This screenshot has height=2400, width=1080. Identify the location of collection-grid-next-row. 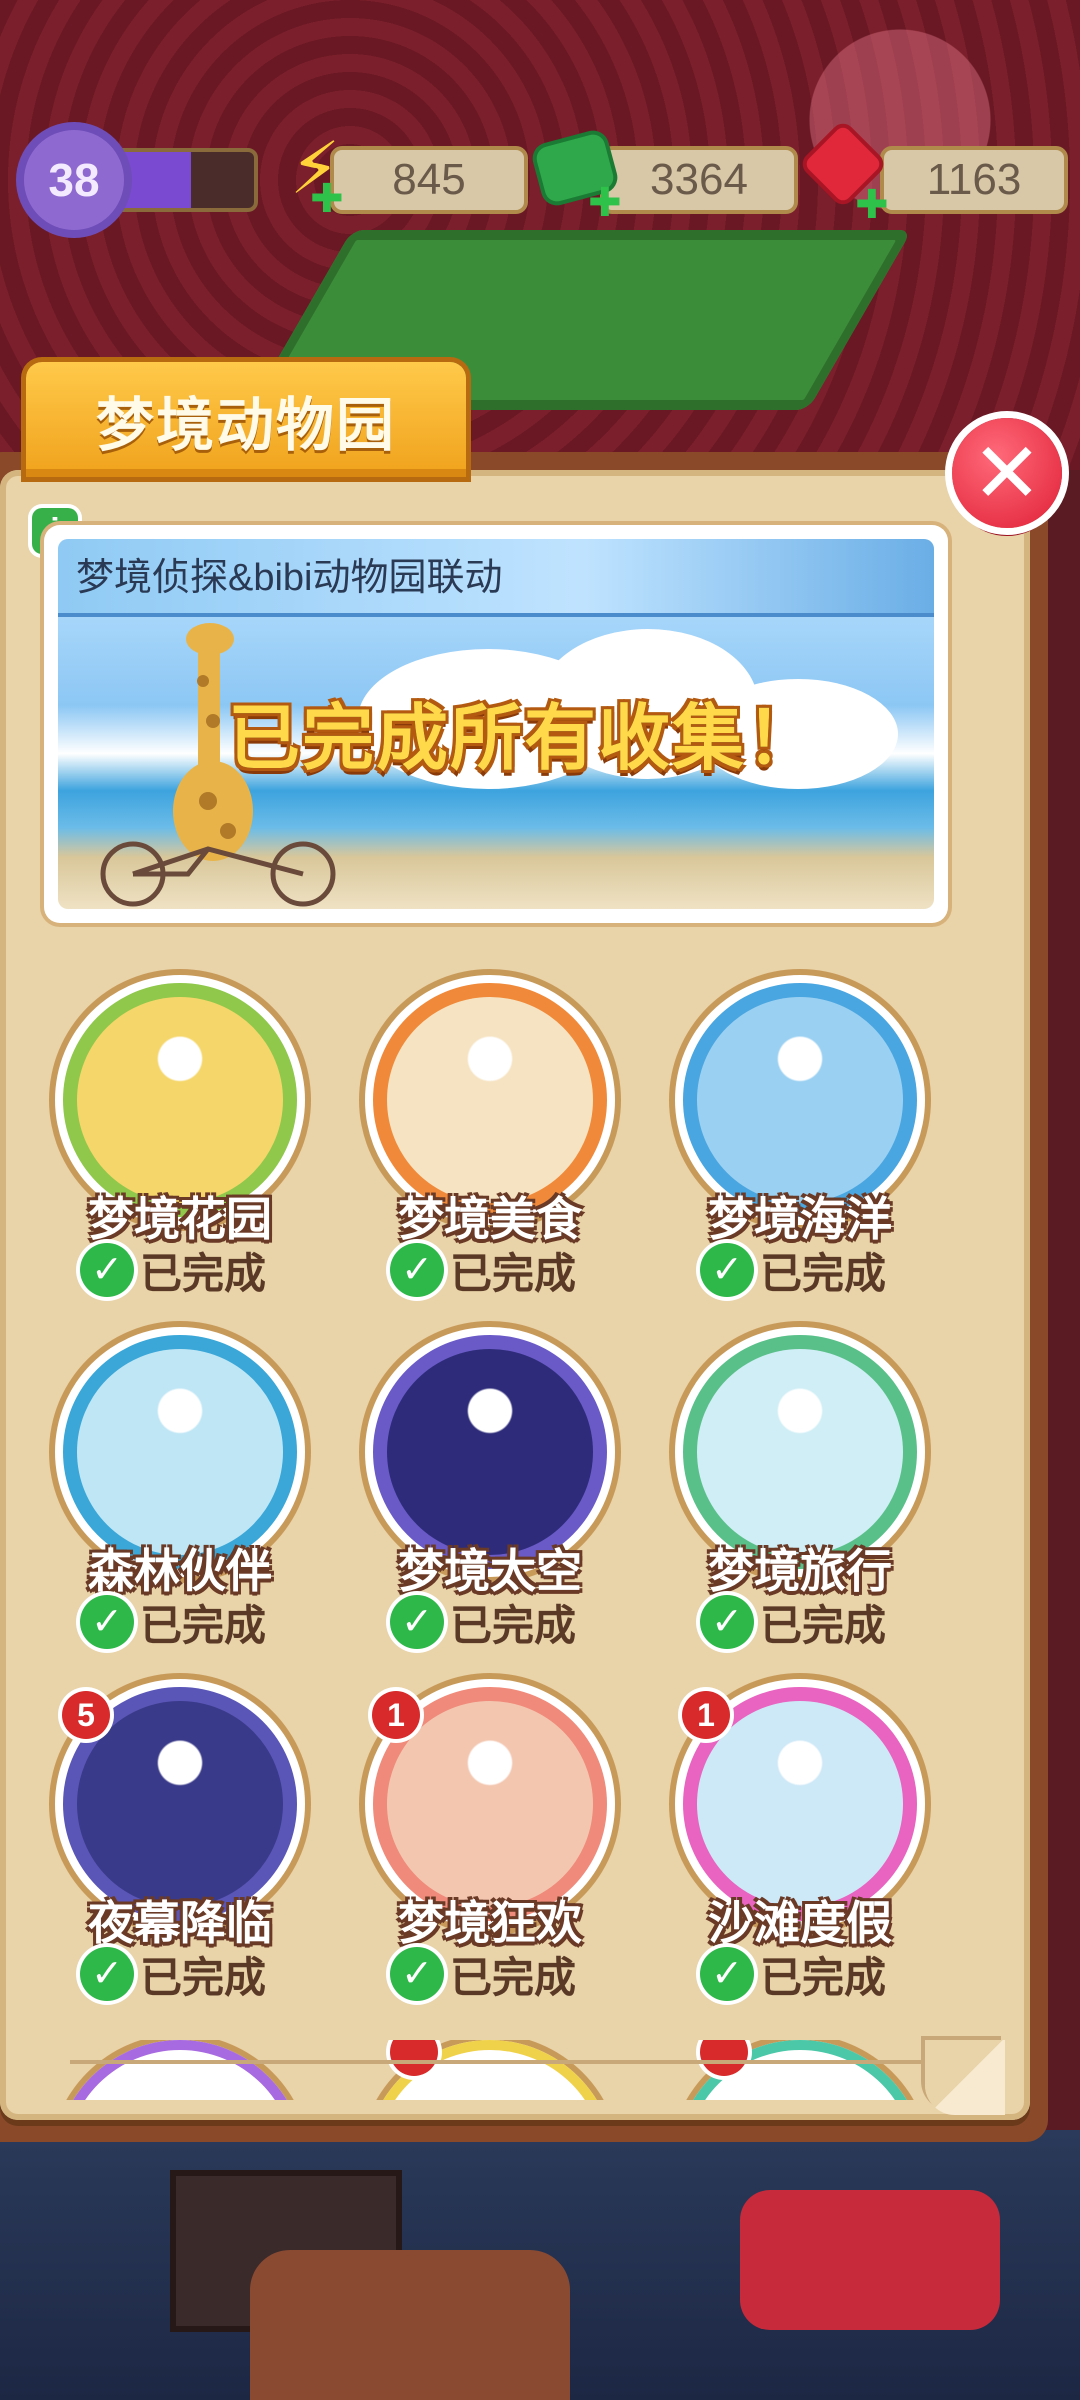
(515, 2070).